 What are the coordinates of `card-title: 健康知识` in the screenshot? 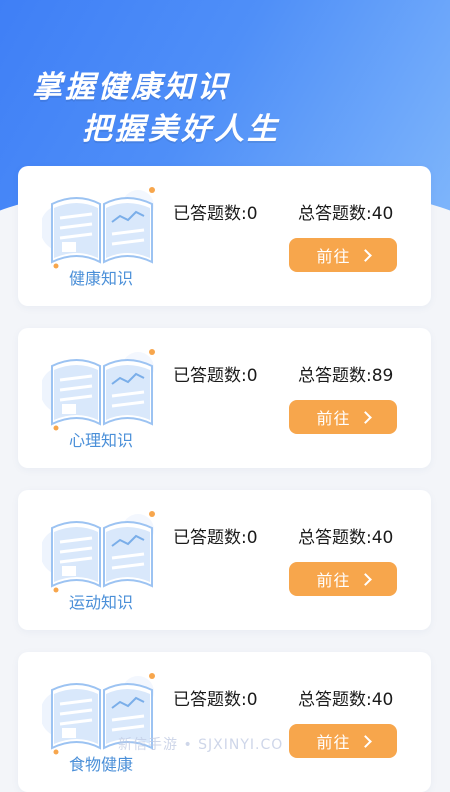 It's located at (100, 278).